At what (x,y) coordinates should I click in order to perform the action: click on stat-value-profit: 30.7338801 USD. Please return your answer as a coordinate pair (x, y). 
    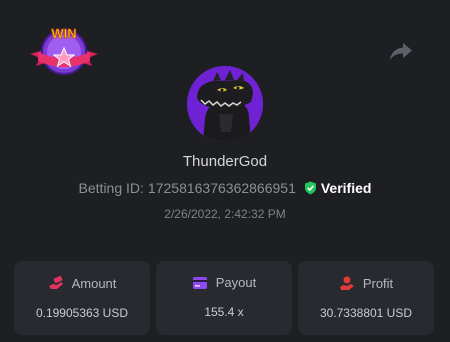
    Looking at the image, I should click on (366, 313).